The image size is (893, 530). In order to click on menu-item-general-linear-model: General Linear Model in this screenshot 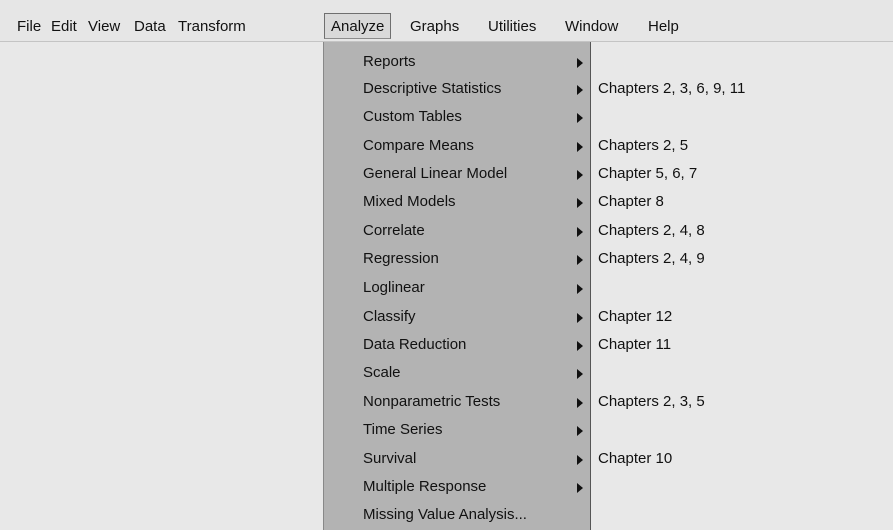, I will do `click(457, 175)`.